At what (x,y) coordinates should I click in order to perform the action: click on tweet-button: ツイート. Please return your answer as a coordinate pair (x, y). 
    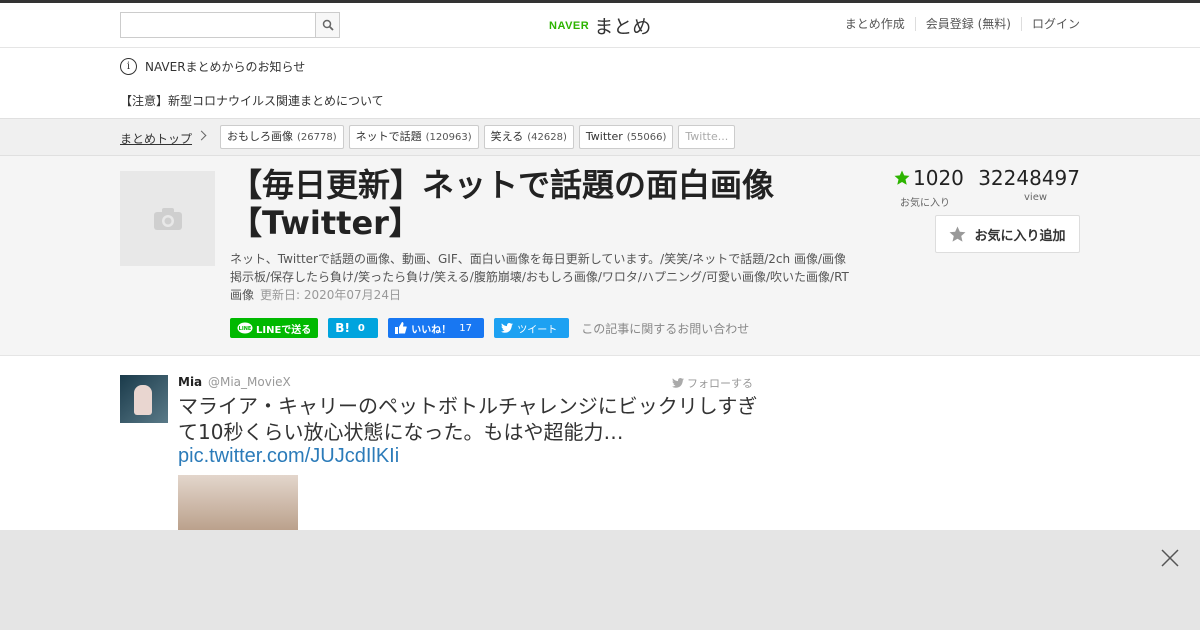
    Looking at the image, I should click on (532, 328).